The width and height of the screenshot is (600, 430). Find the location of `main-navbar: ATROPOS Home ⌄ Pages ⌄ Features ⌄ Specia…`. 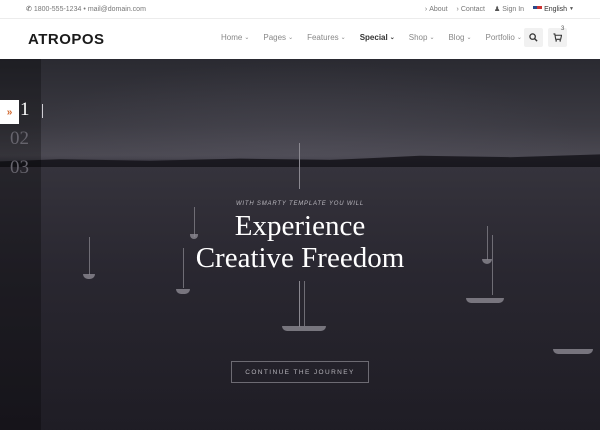

main-navbar: ATROPOS Home ⌄ Pages ⌄ Features ⌄ Specia… is located at coordinates (300, 39).